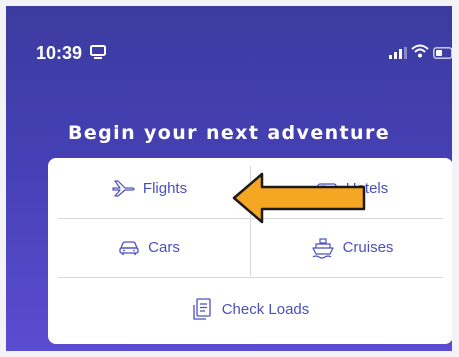 The image size is (459, 357). What do you see at coordinates (59, 53) in the screenshot?
I see `status-time: 10:39` at bounding box center [59, 53].